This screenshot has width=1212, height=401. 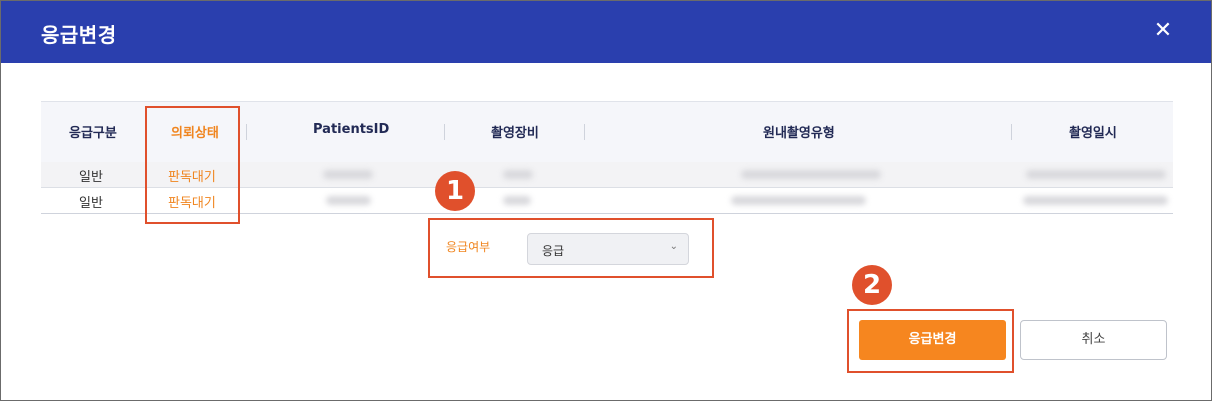 What do you see at coordinates (799, 133) in the screenshot?
I see `column-header-exam-type: 원내촬영유형` at bounding box center [799, 133].